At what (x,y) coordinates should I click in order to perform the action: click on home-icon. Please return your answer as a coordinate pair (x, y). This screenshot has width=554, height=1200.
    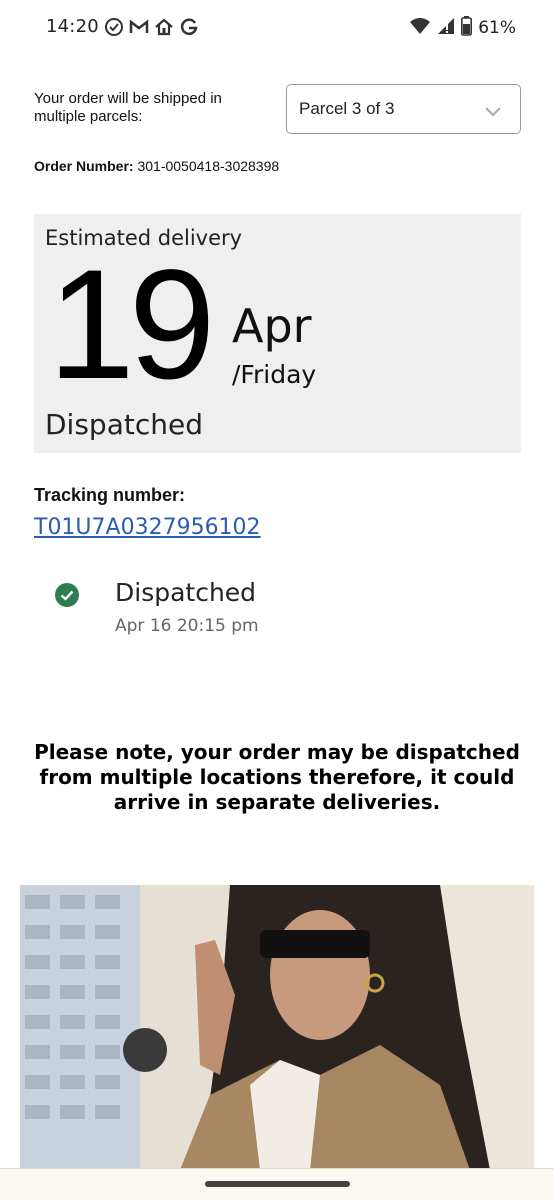
    Looking at the image, I should click on (164, 27).